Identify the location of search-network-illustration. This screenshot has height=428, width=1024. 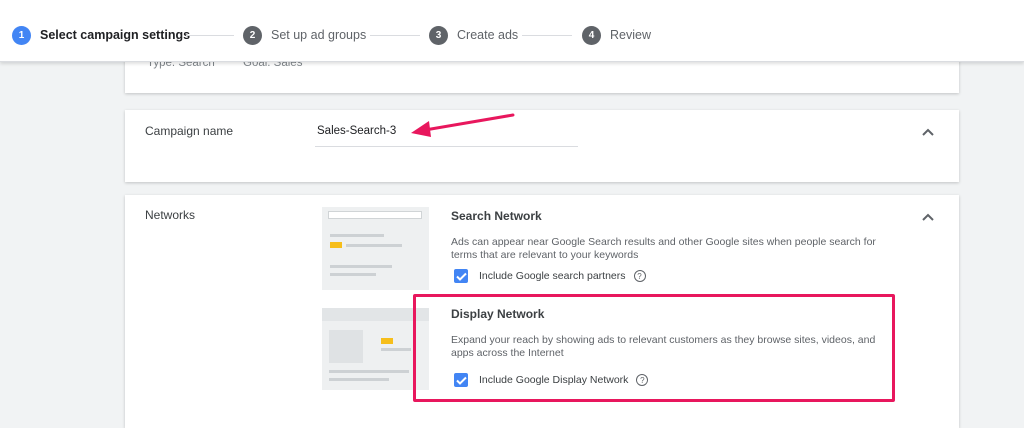
(375, 248).